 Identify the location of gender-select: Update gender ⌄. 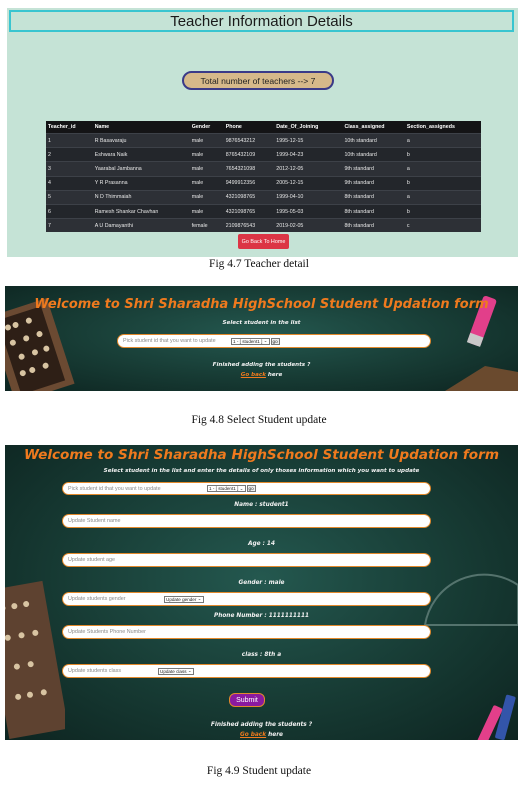
(184, 599).